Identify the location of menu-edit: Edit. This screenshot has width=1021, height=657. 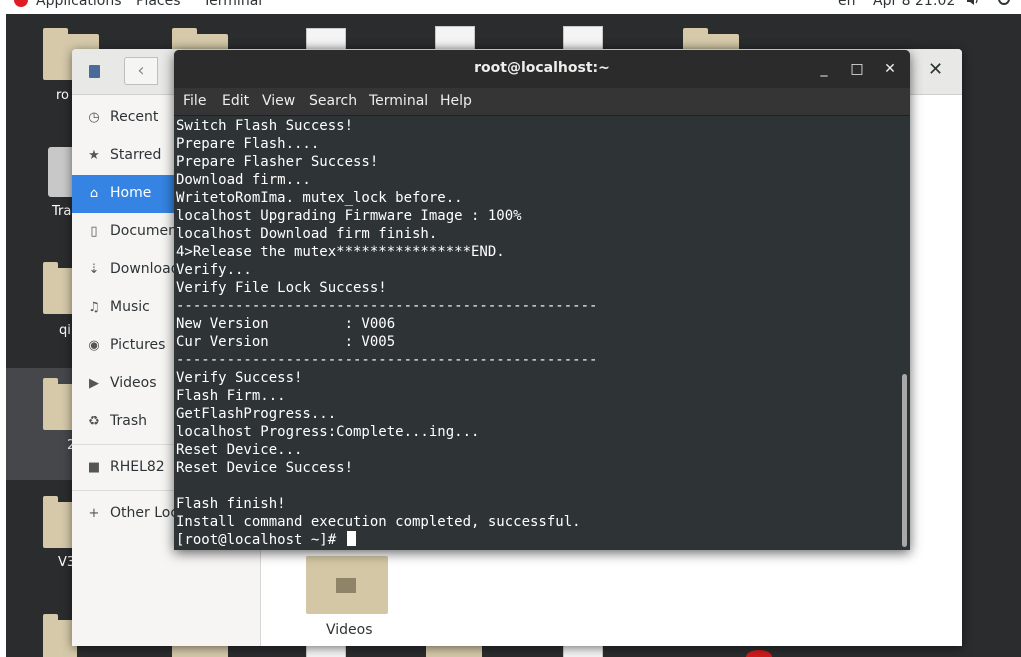
(235, 101).